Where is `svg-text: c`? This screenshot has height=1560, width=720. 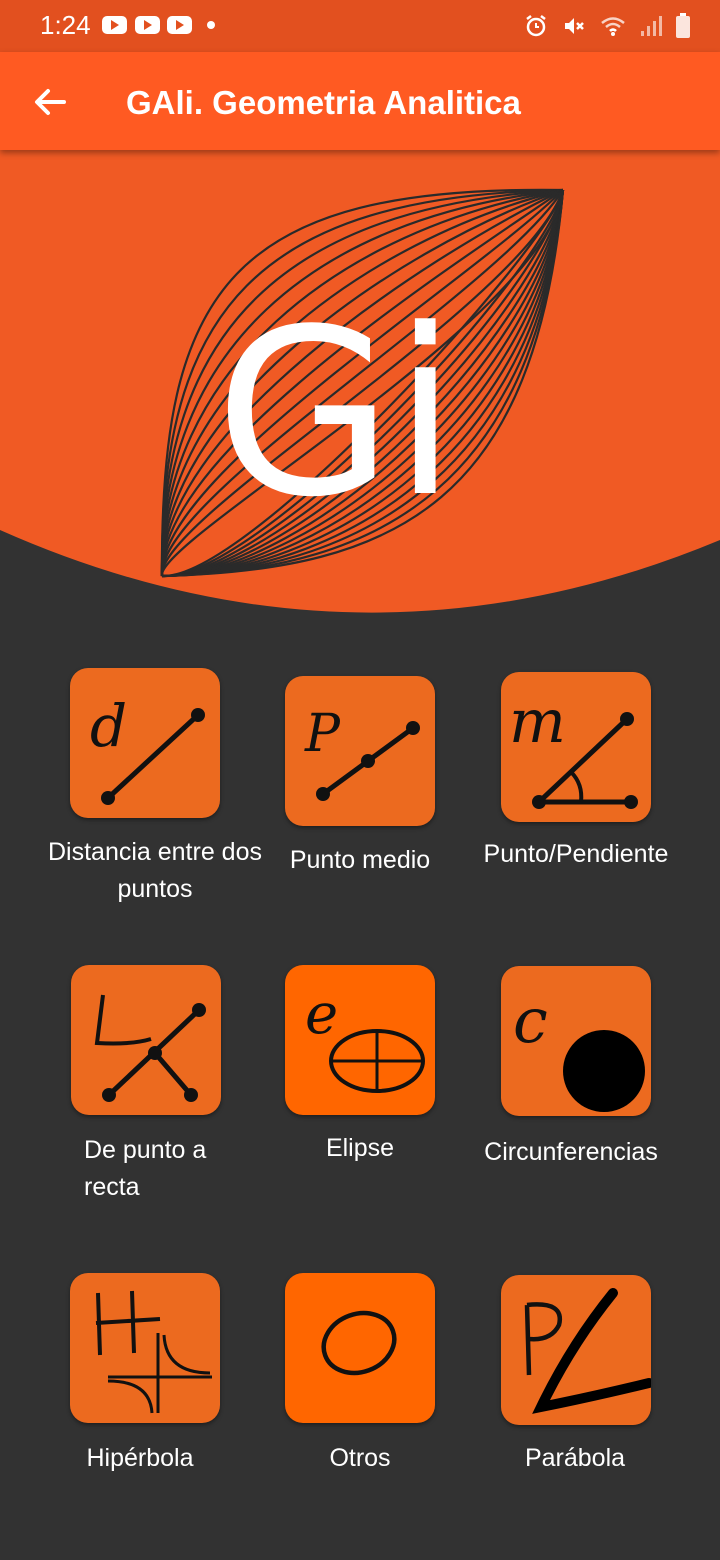 svg-text: c is located at coordinates (530, 1020).